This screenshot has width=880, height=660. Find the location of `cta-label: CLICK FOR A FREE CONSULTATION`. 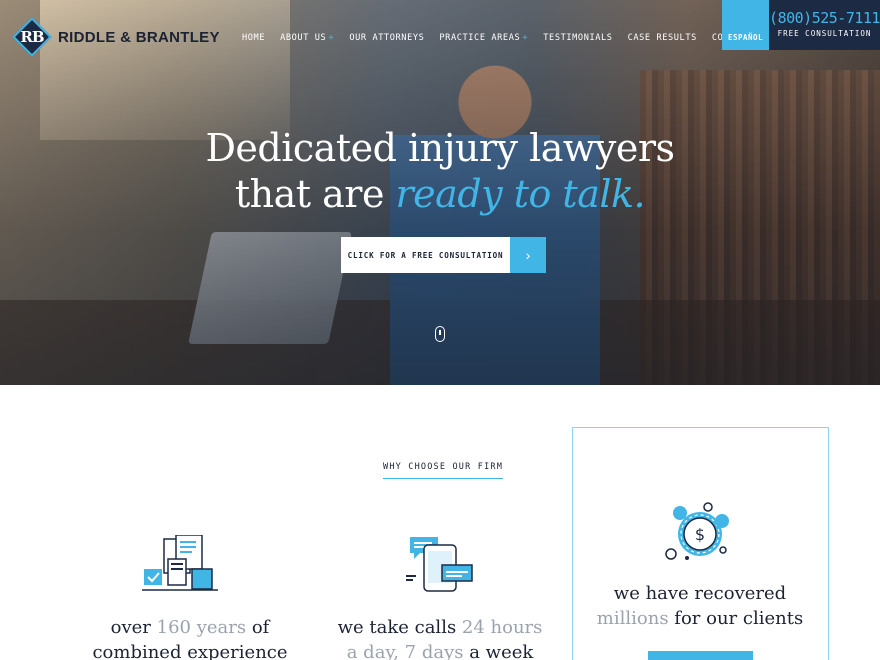

cta-label: CLICK FOR A FREE CONSULTATION is located at coordinates (425, 255).